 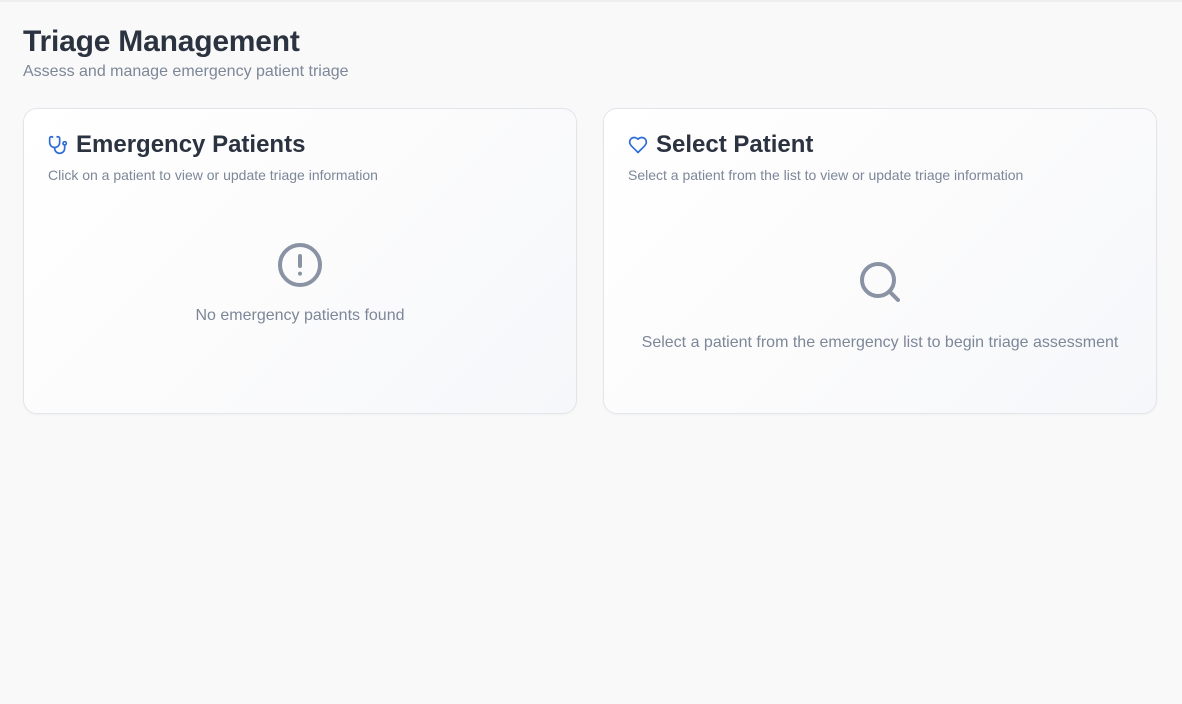 I want to click on alert-circle-icon, so click(x=300, y=267).